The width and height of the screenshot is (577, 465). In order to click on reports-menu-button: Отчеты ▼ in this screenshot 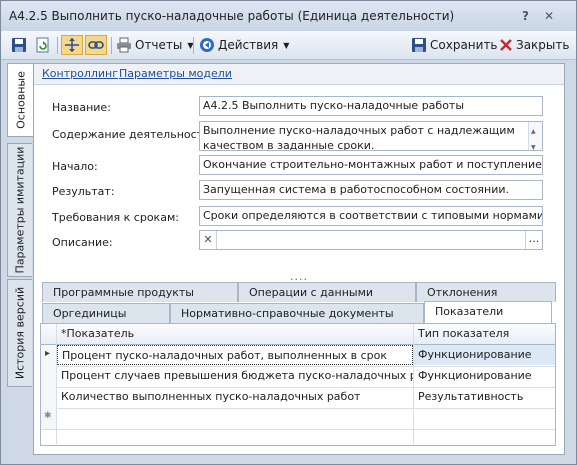, I will do `click(155, 45)`.